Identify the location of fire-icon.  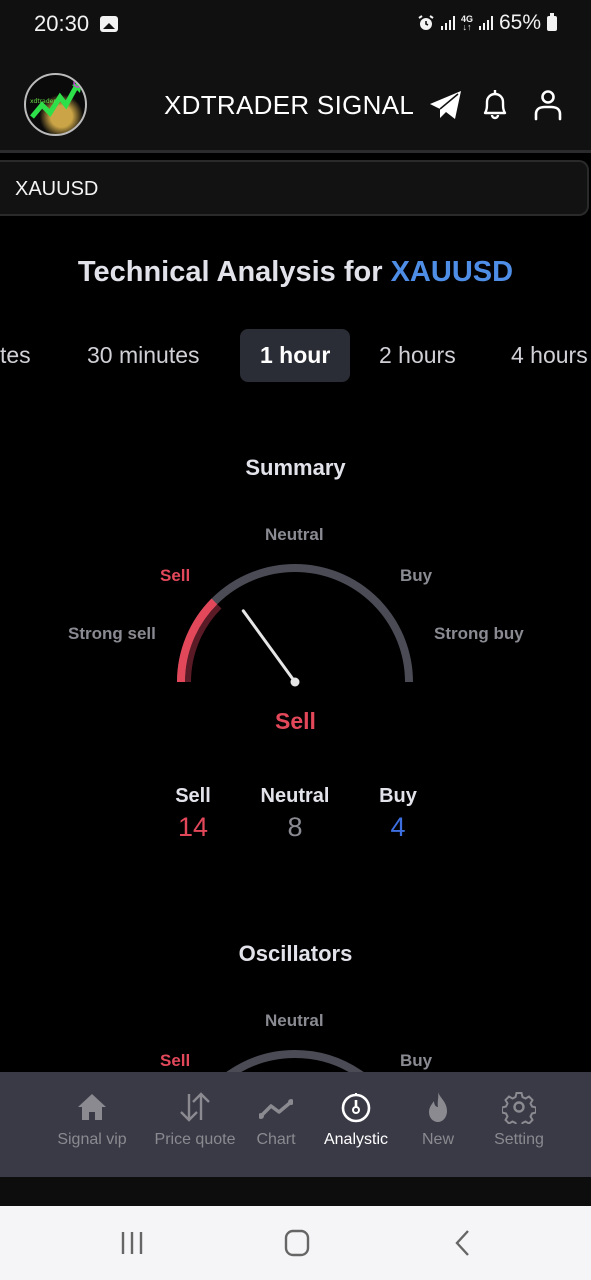
(438, 1107).